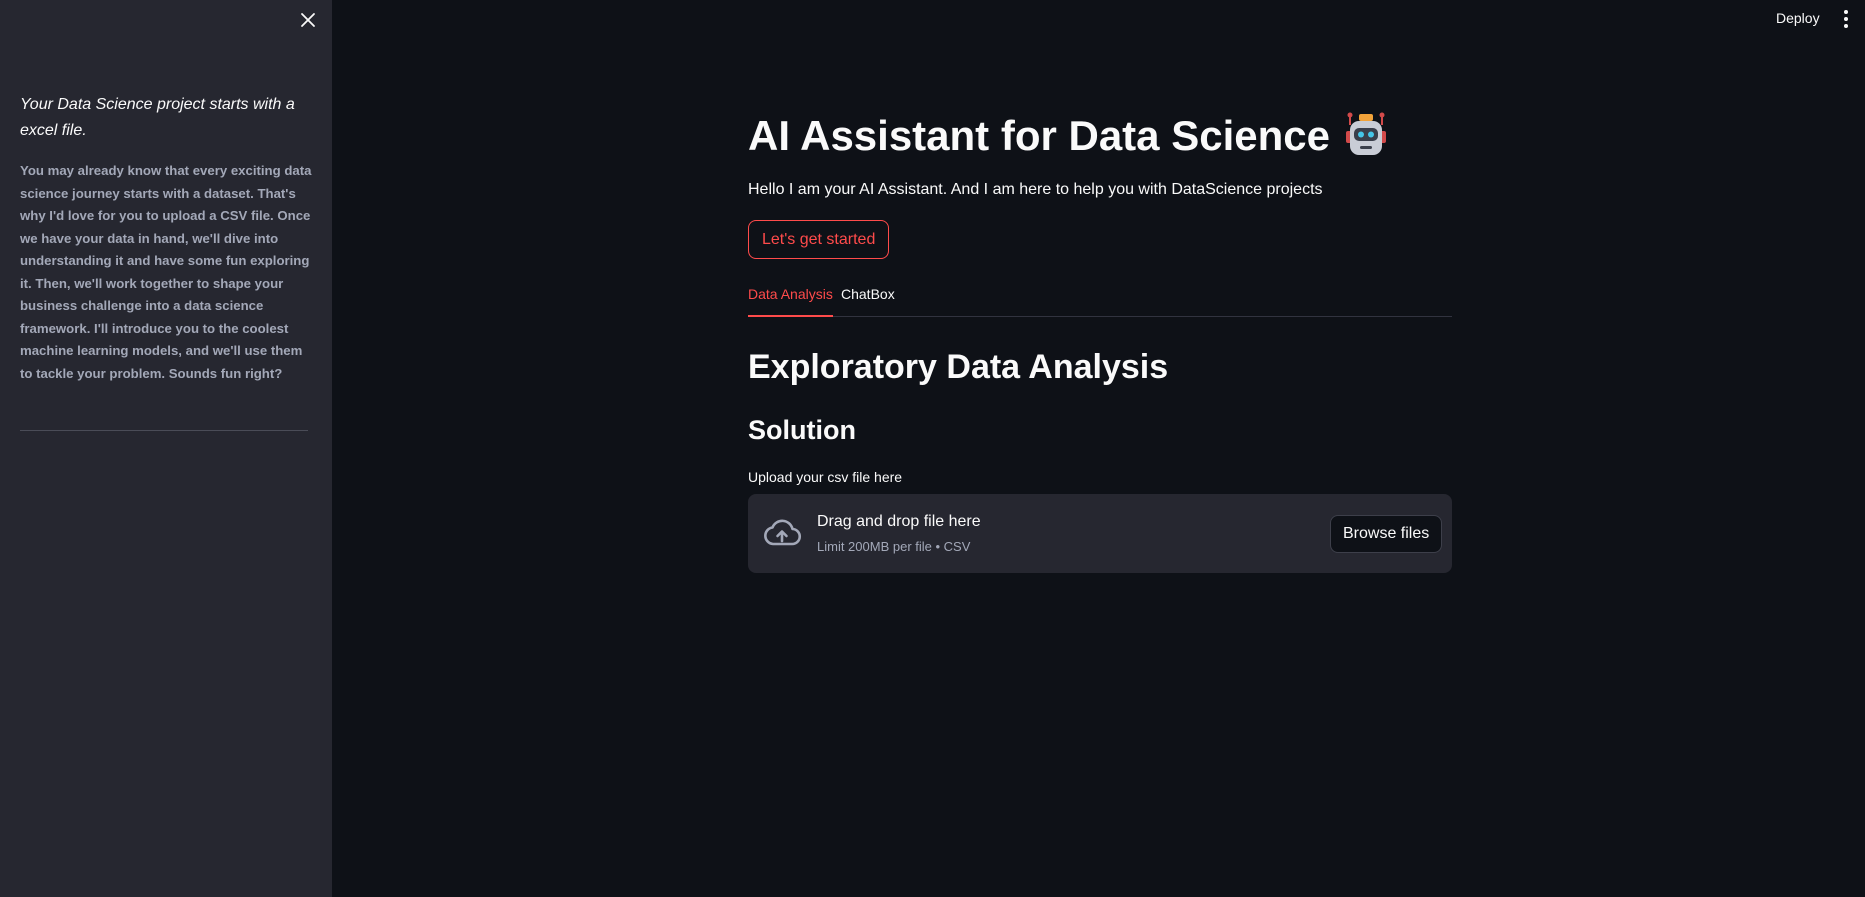 The height and width of the screenshot is (897, 1865). I want to click on robot-icon, so click(1366, 135).